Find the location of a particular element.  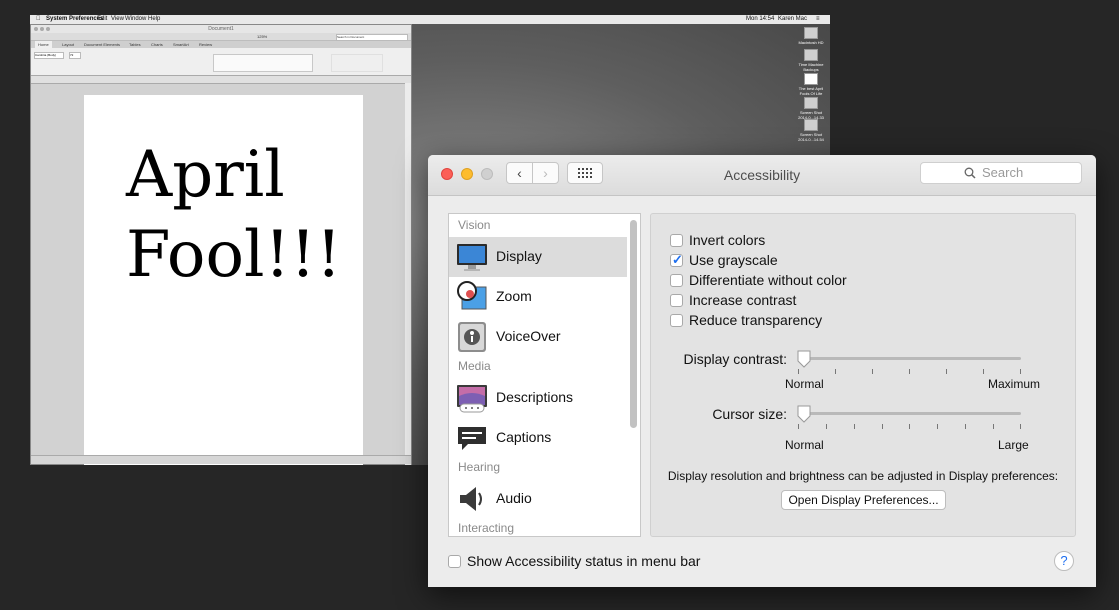

menu-help: Help is located at coordinates (154, 19).